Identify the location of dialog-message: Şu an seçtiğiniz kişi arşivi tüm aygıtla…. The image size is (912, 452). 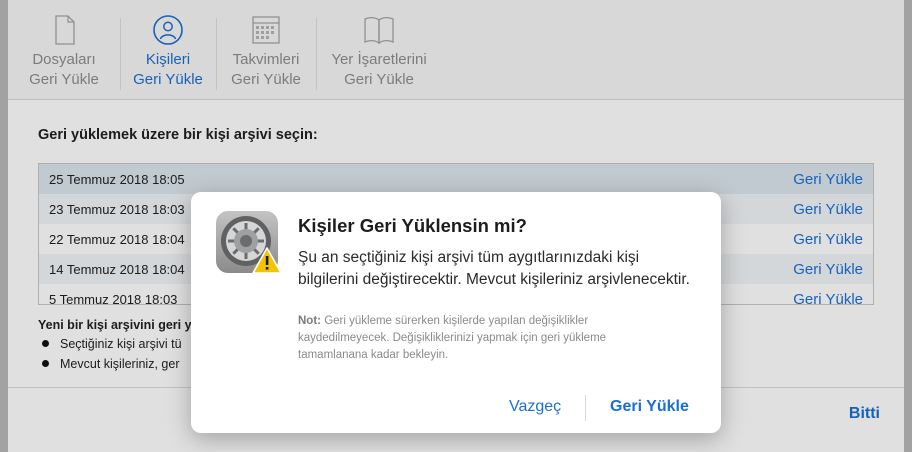
(494, 268).